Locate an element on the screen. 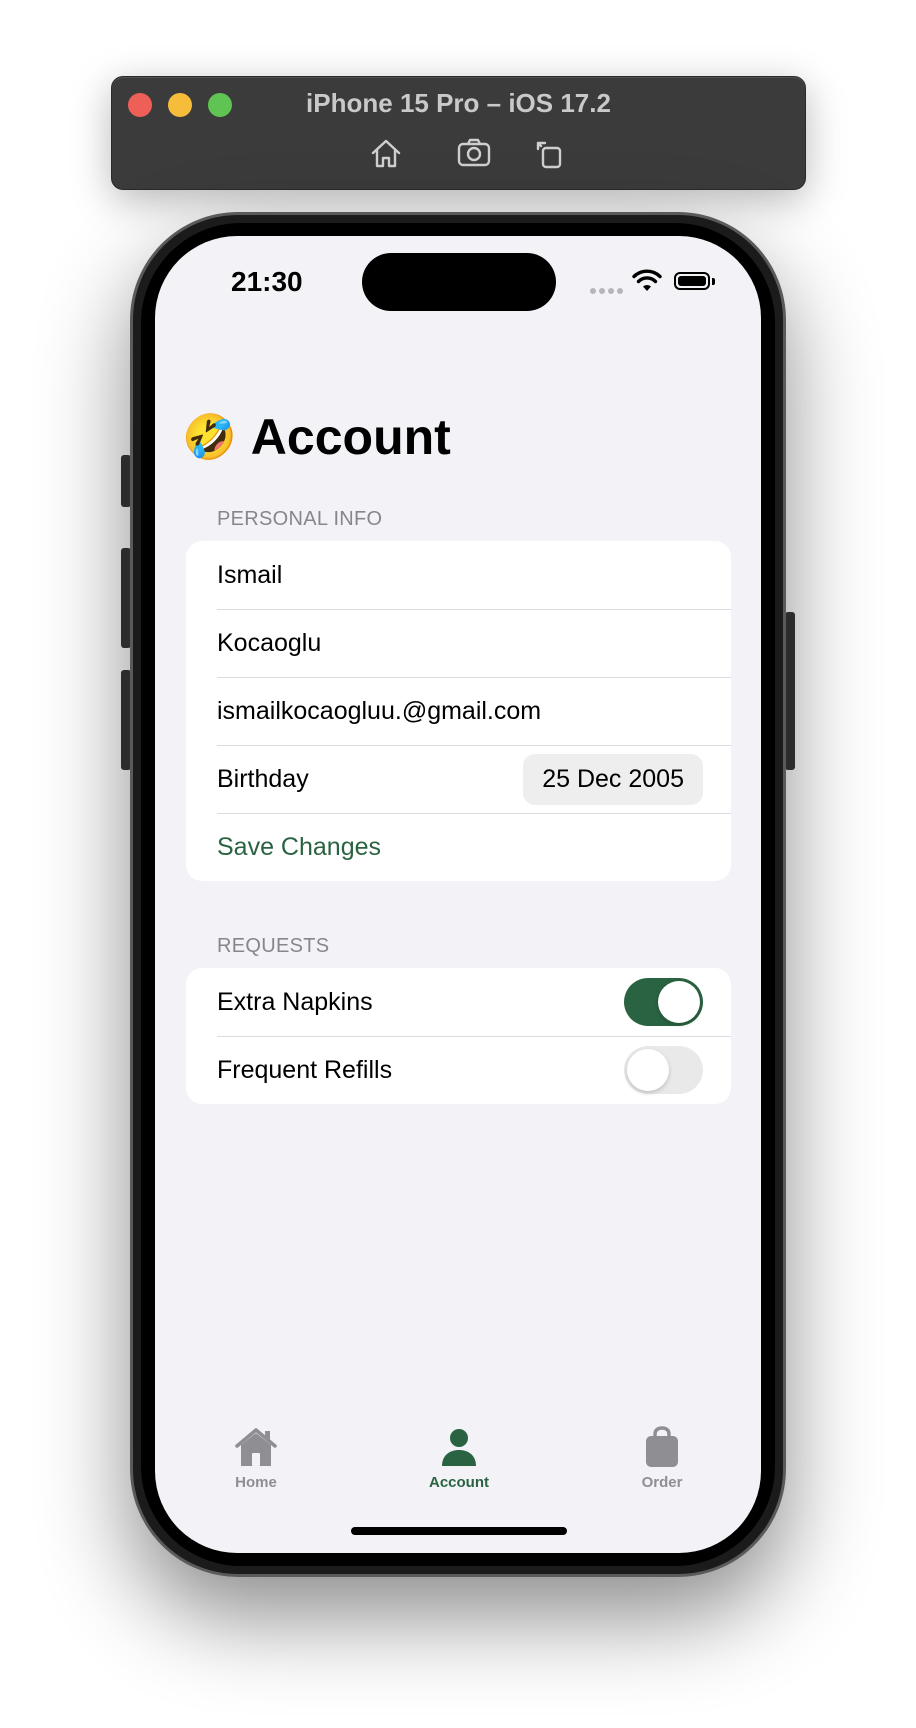 The height and width of the screenshot is (1728, 916). power-button is located at coordinates (790, 691).